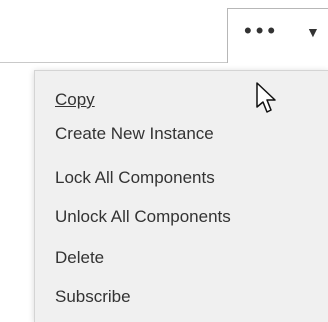 The width and height of the screenshot is (328, 322). I want to click on menu-item-lock-all-components: Lock All Components, so click(135, 178).